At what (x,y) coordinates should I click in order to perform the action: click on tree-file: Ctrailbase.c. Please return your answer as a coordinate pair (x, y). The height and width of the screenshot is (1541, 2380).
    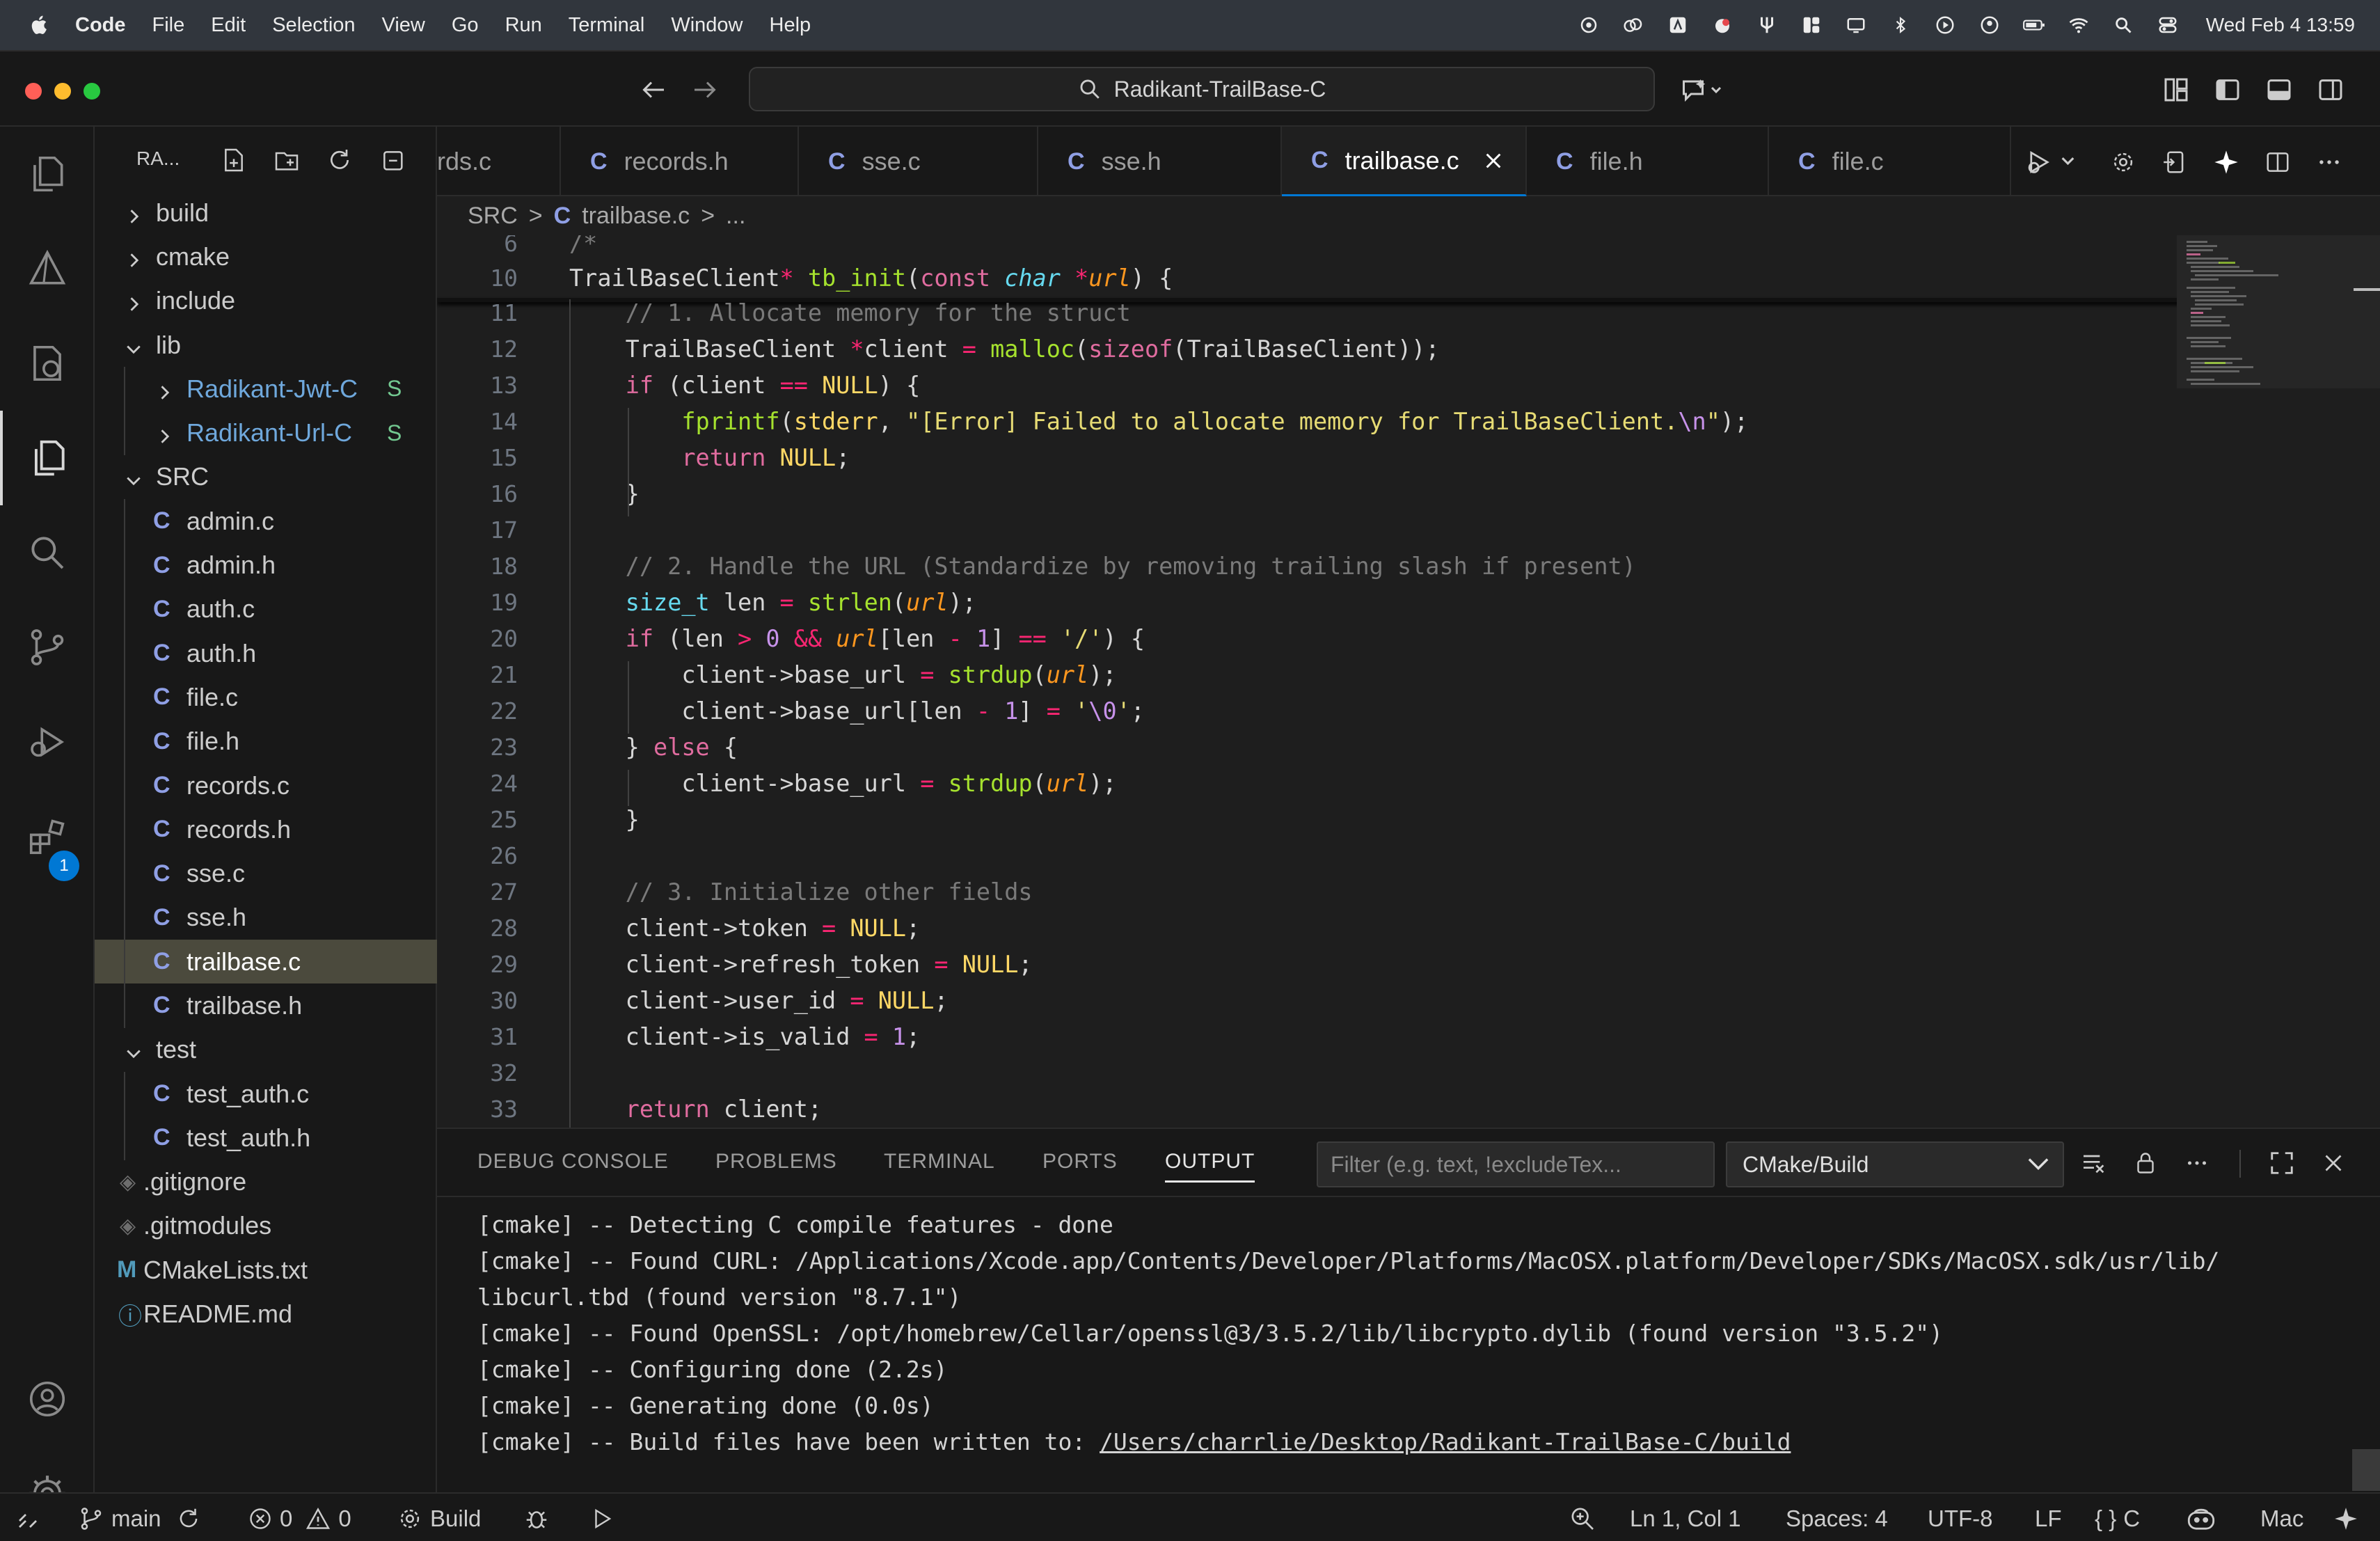
    Looking at the image, I should click on (266, 962).